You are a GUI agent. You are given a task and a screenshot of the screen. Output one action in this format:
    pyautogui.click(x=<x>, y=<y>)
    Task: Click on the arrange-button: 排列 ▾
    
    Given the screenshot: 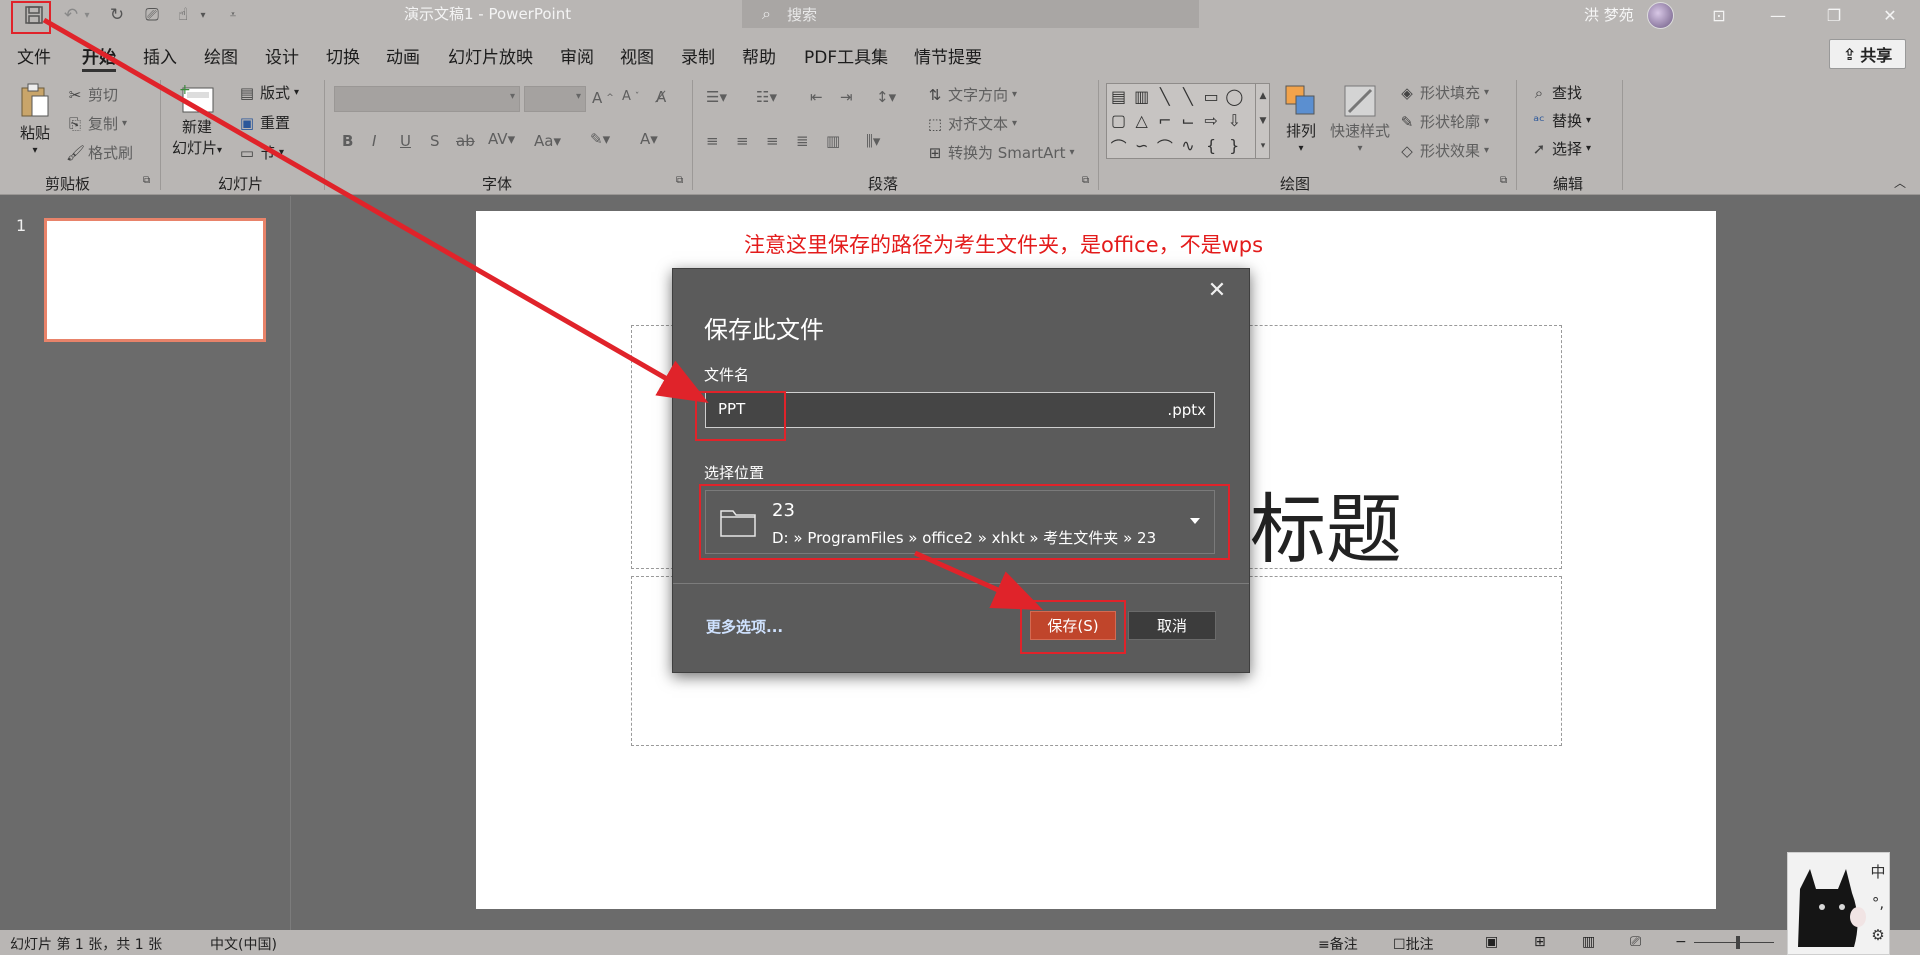 What is the action you would take?
    pyautogui.click(x=1301, y=119)
    